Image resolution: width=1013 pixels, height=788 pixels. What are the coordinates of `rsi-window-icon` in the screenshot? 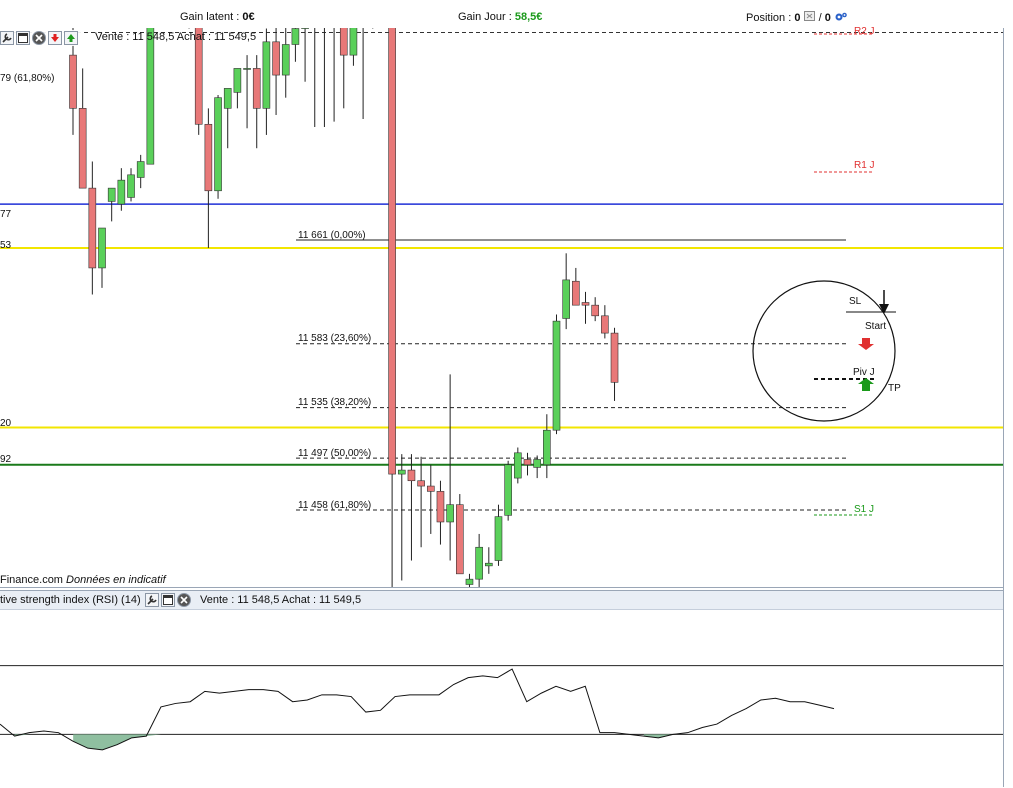 It's located at (167, 600).